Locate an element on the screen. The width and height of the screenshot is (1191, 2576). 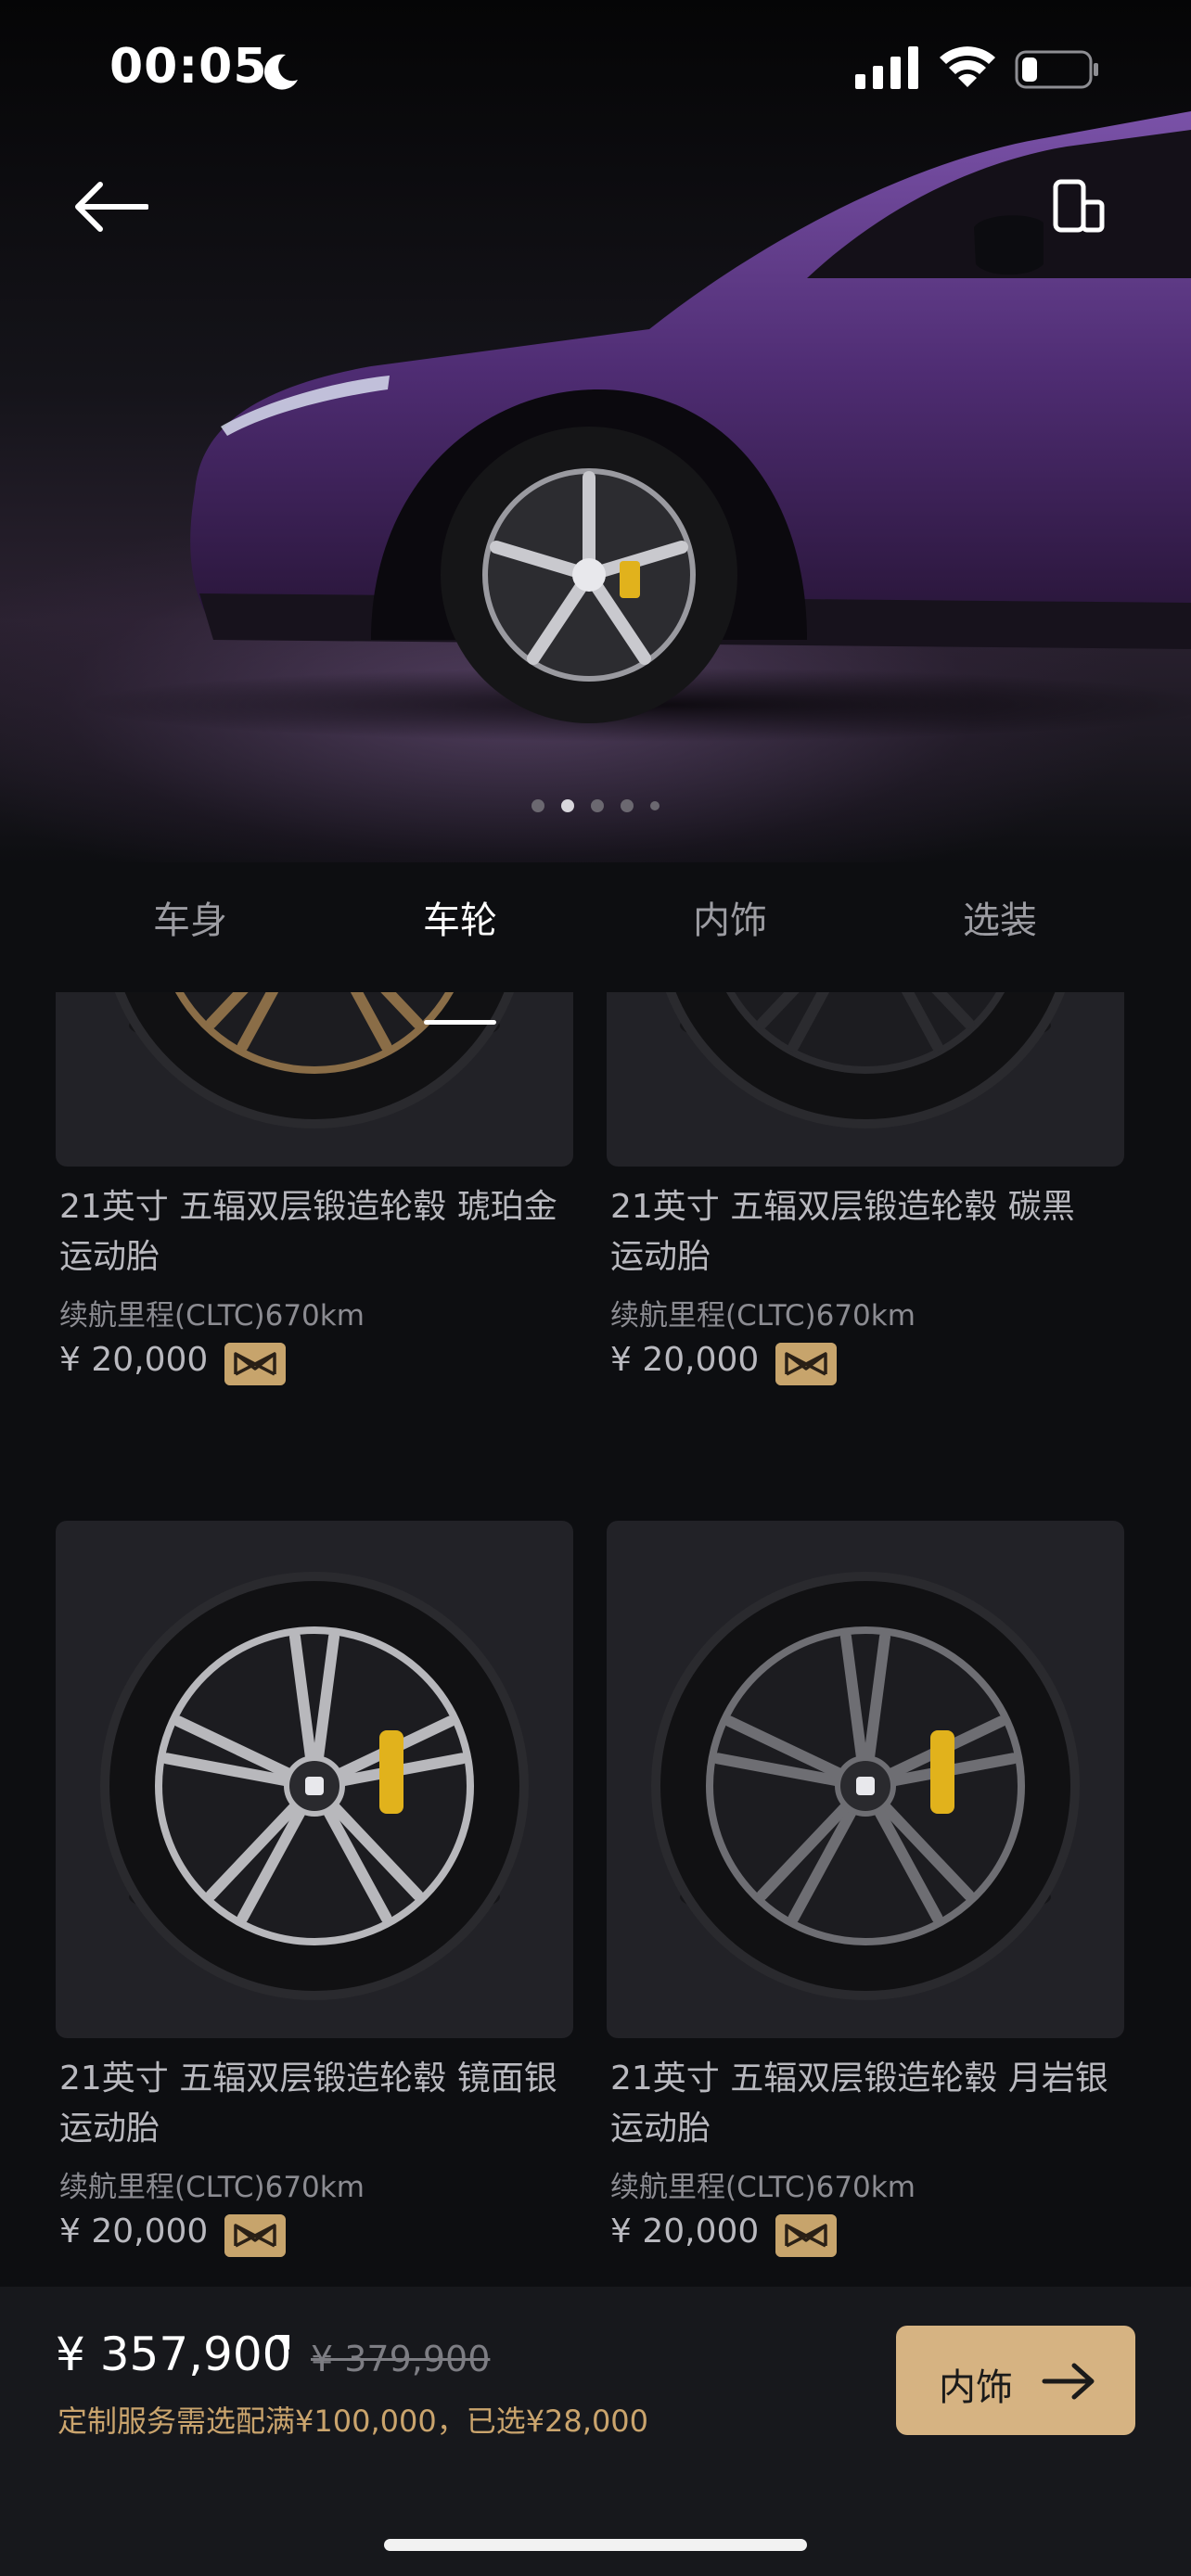
total-price: ¥ 357,900 is located at coordinates (174, 2354).